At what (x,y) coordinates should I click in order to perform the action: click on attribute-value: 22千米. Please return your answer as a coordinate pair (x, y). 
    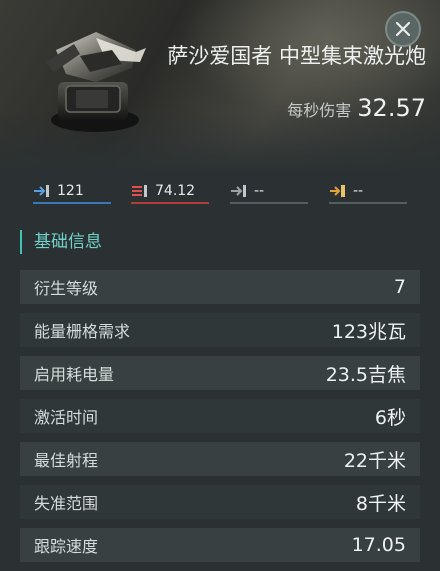
    Looking at the image, I should click on (374, 460).